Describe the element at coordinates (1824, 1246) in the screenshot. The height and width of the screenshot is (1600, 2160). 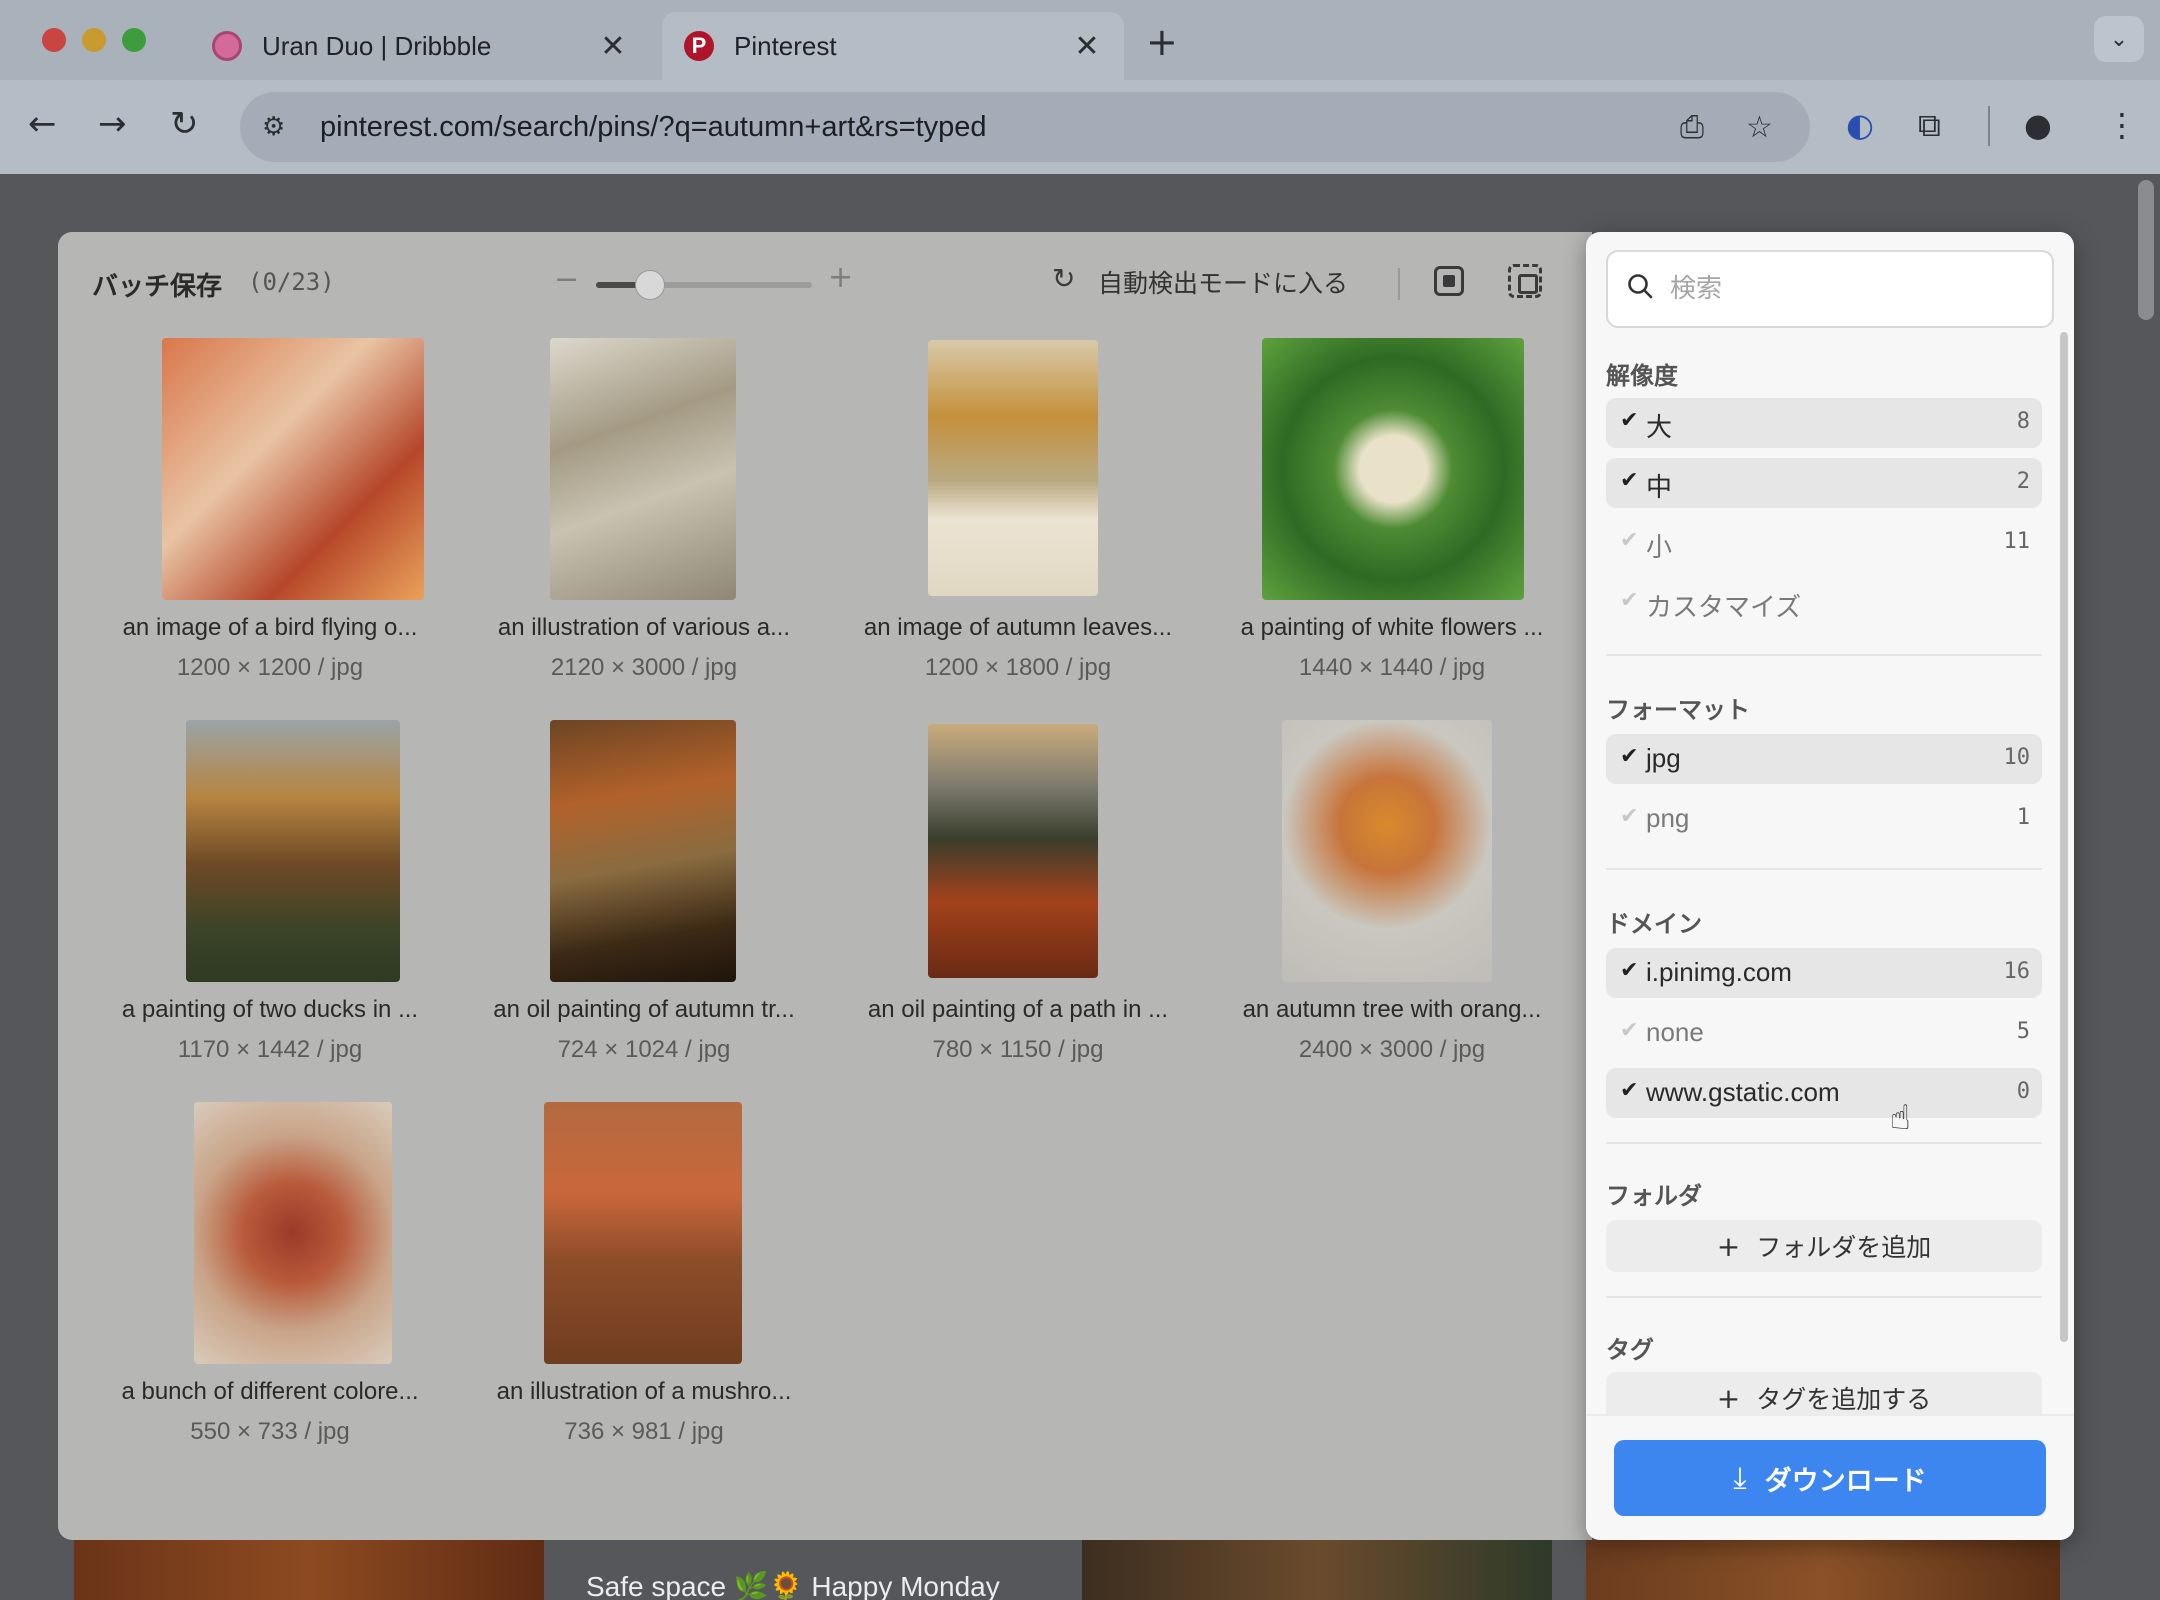
I see `add-folder-button: + フォルダを追加` at that location.